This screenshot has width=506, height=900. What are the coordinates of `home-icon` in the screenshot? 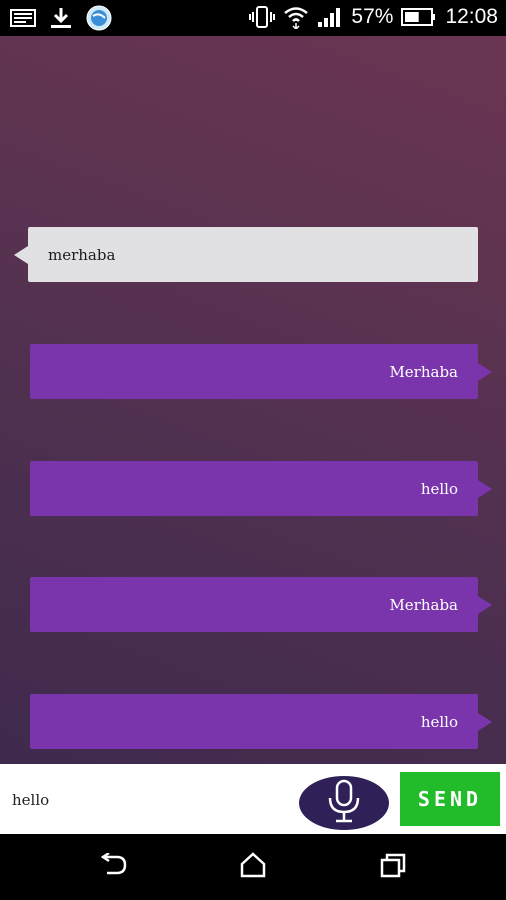 It's located at (253, 867).